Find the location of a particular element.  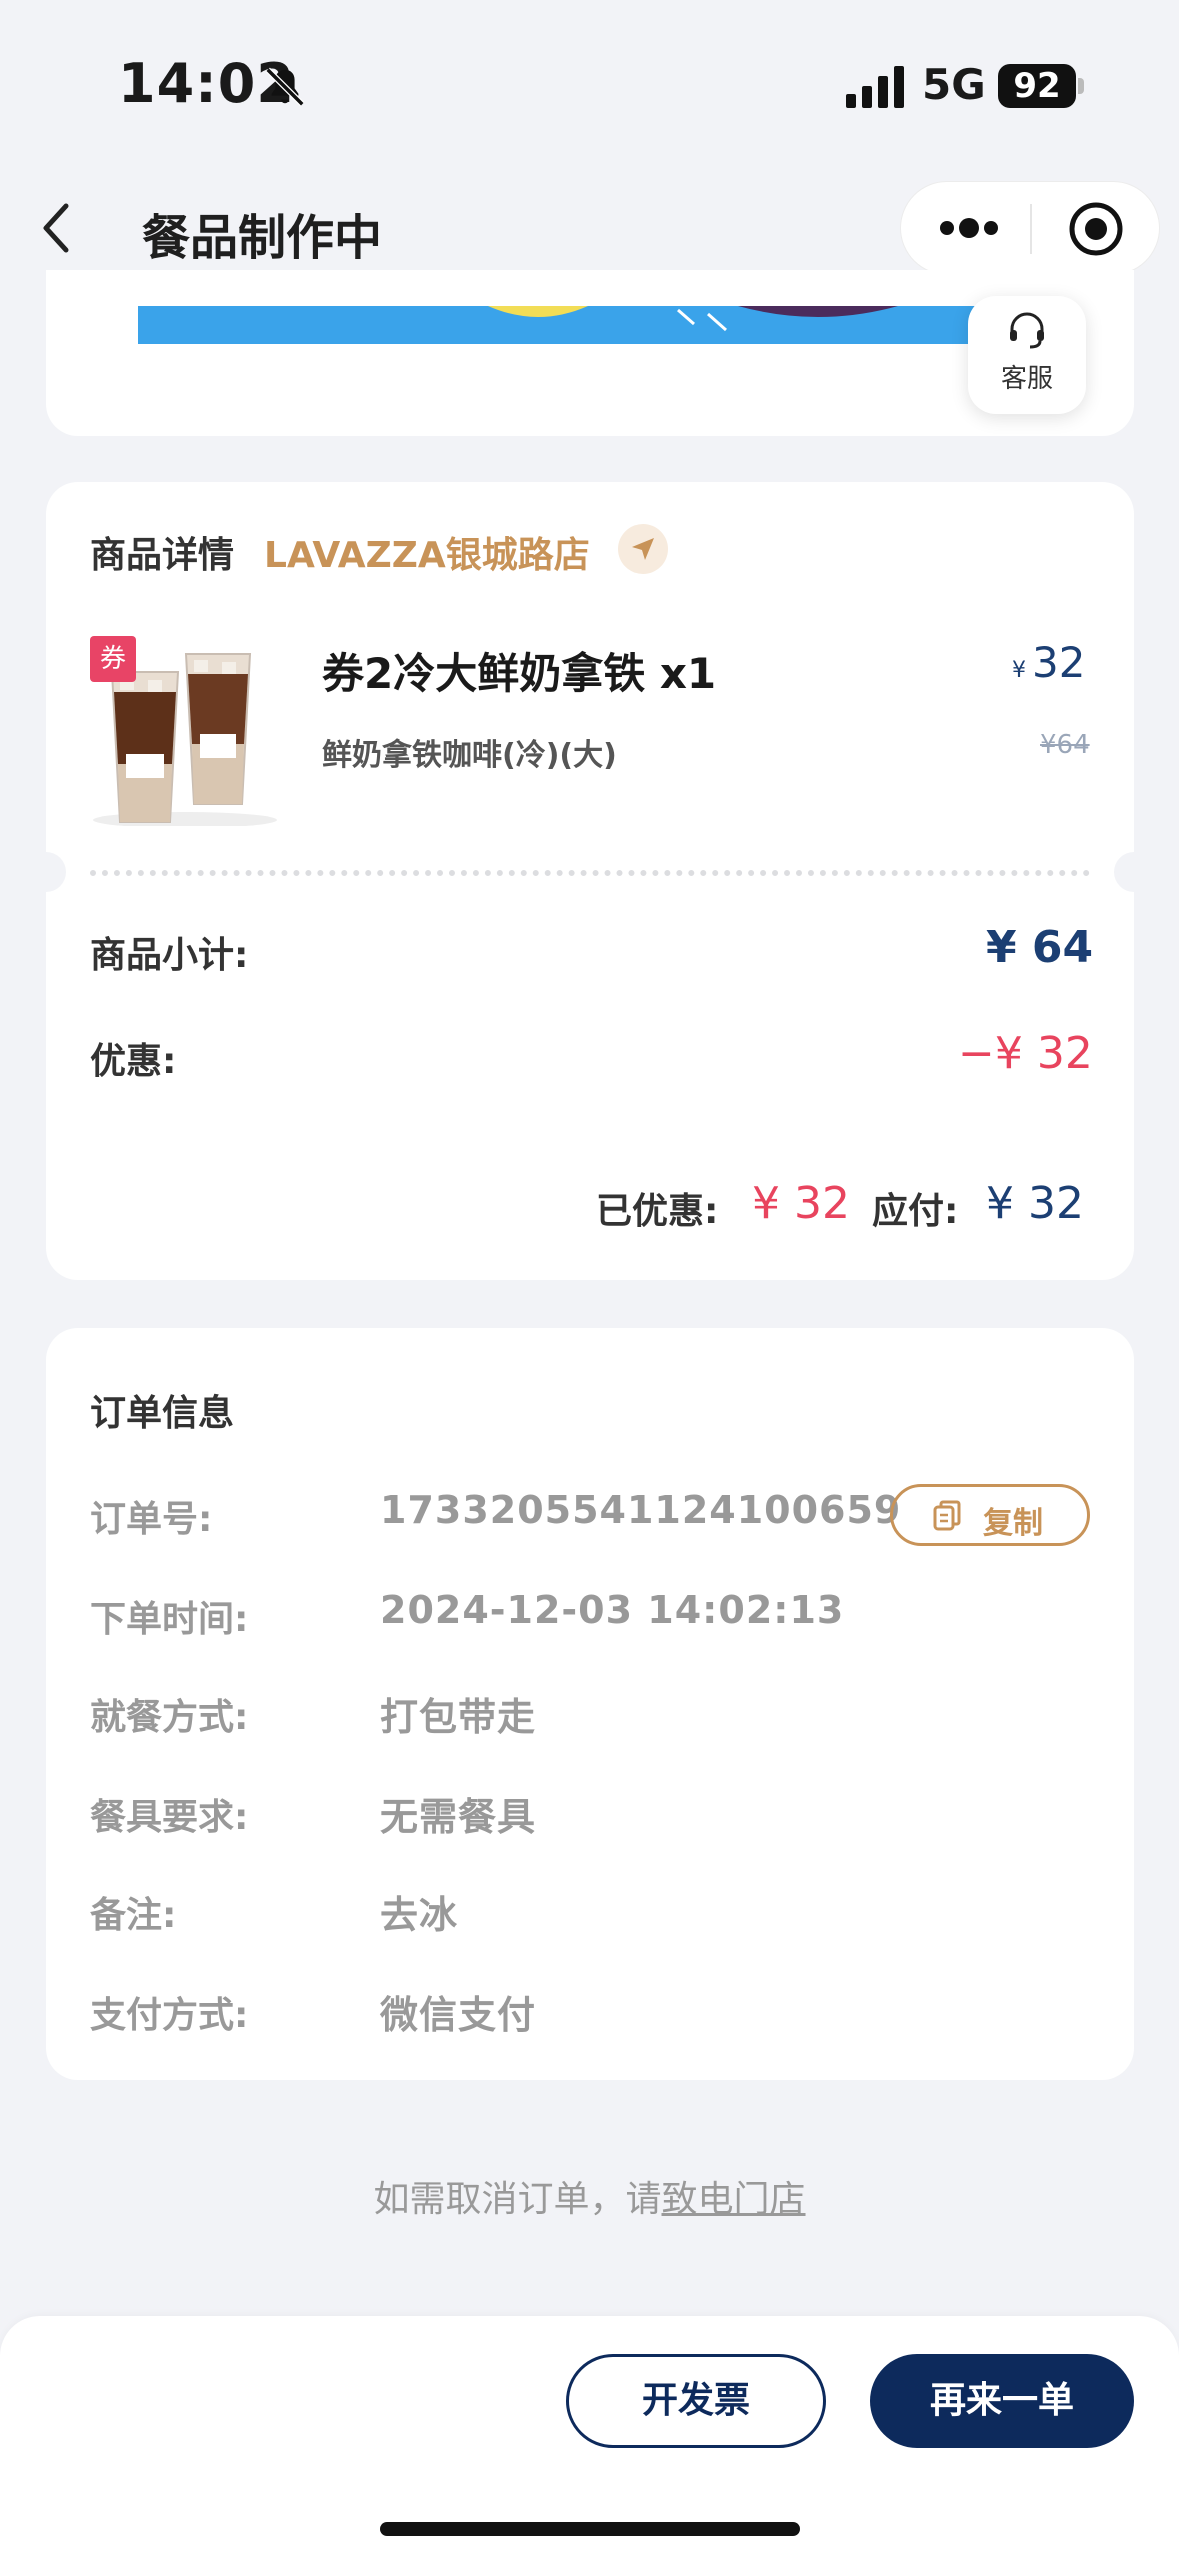

copy-button: 复制 is located at coordinates (990, 1515).